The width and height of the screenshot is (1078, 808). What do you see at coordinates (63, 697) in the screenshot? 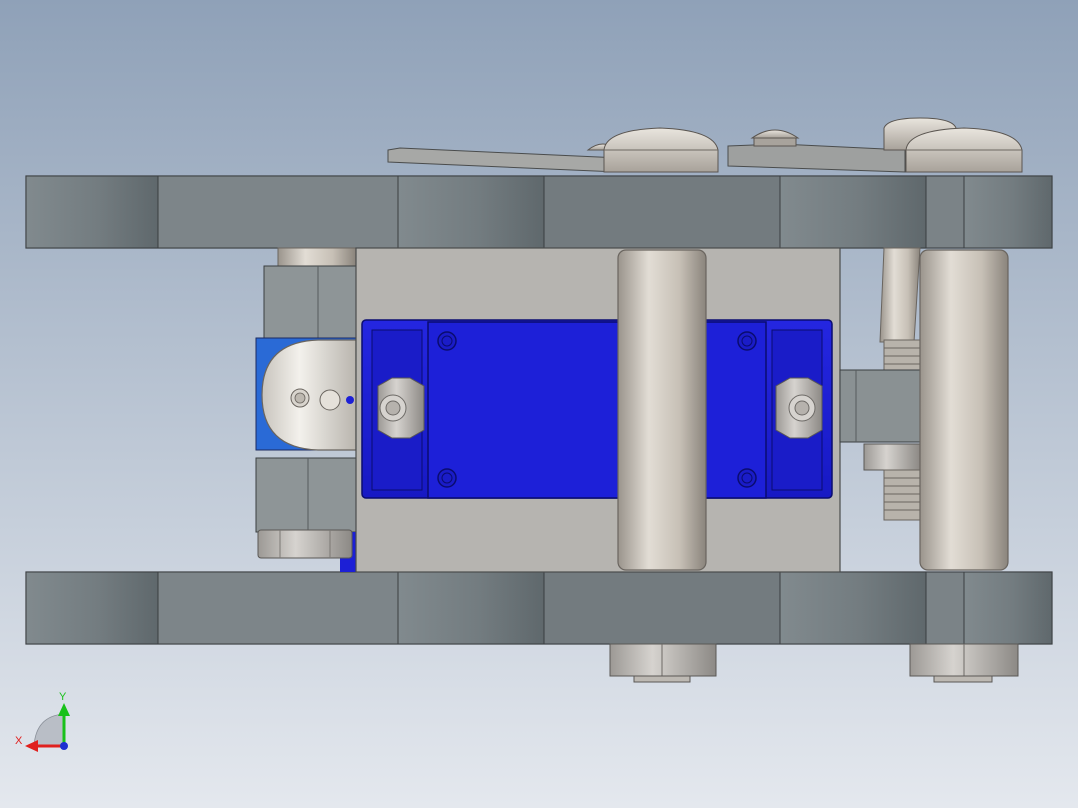
I see `y-axis-label: Y` at bounding box center [63, 697].